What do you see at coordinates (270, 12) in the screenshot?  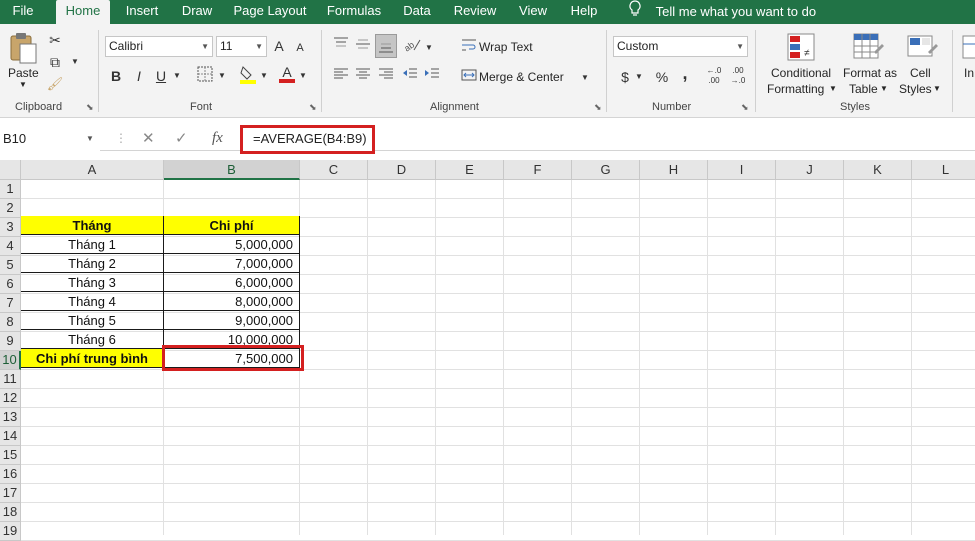 I see `tab-page-layout: Page Layout` at bounding box center [270, 12].